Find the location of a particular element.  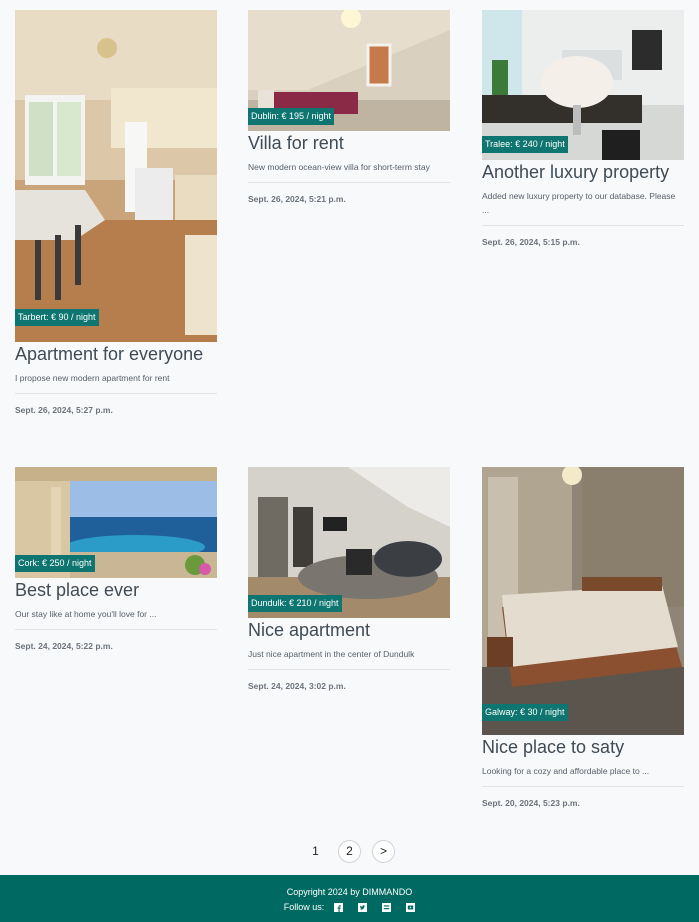

linkedin-icon is located at coordinates (387, 907).